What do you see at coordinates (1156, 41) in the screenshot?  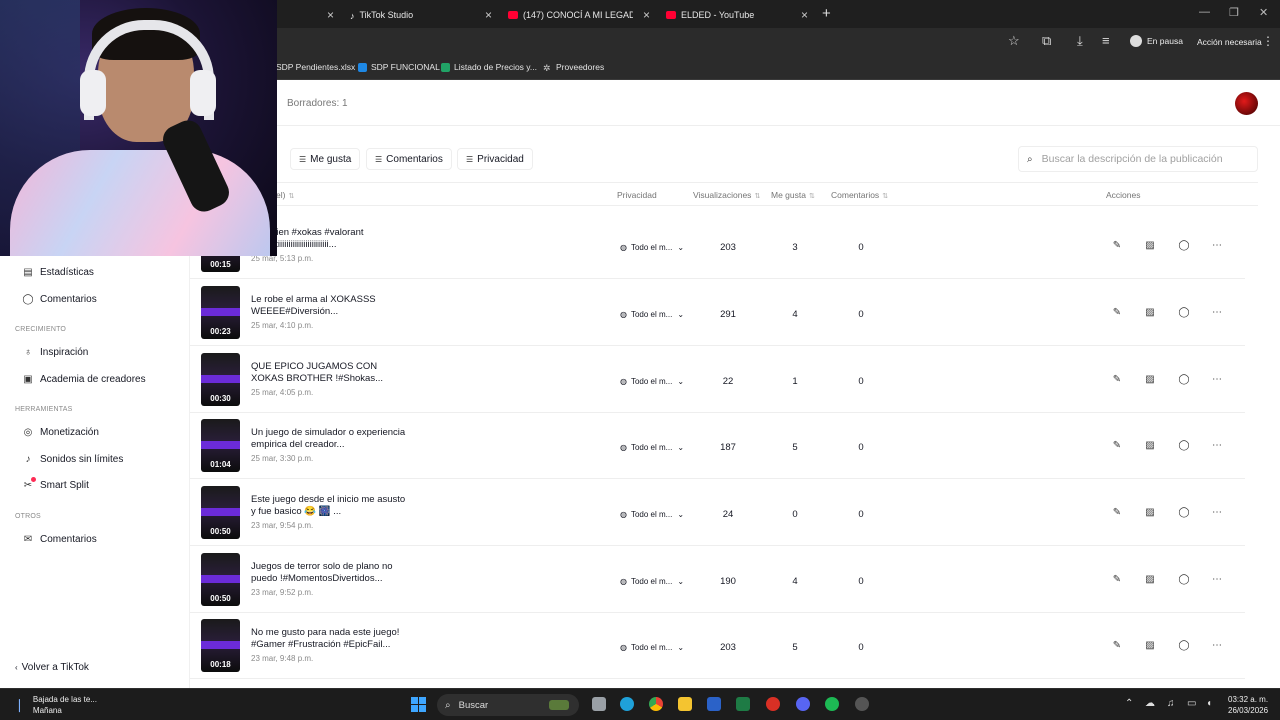 I see `profile-button: En pausa` at bounding box center [1156, 41].